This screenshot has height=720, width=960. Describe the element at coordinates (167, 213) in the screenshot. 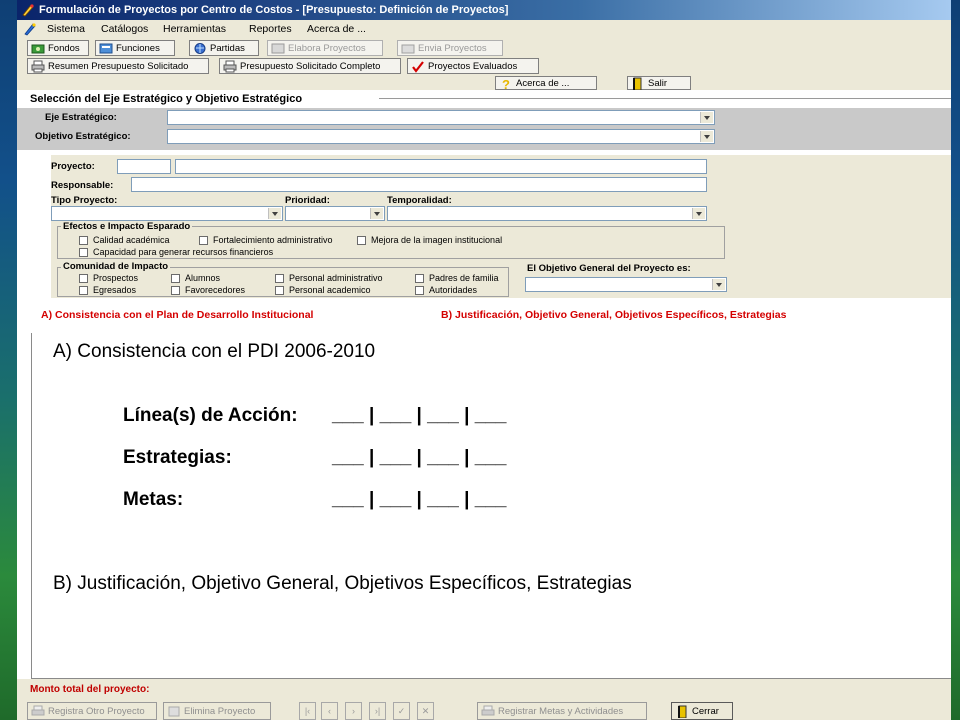

I see `tipo-proyecto-select` at that location.